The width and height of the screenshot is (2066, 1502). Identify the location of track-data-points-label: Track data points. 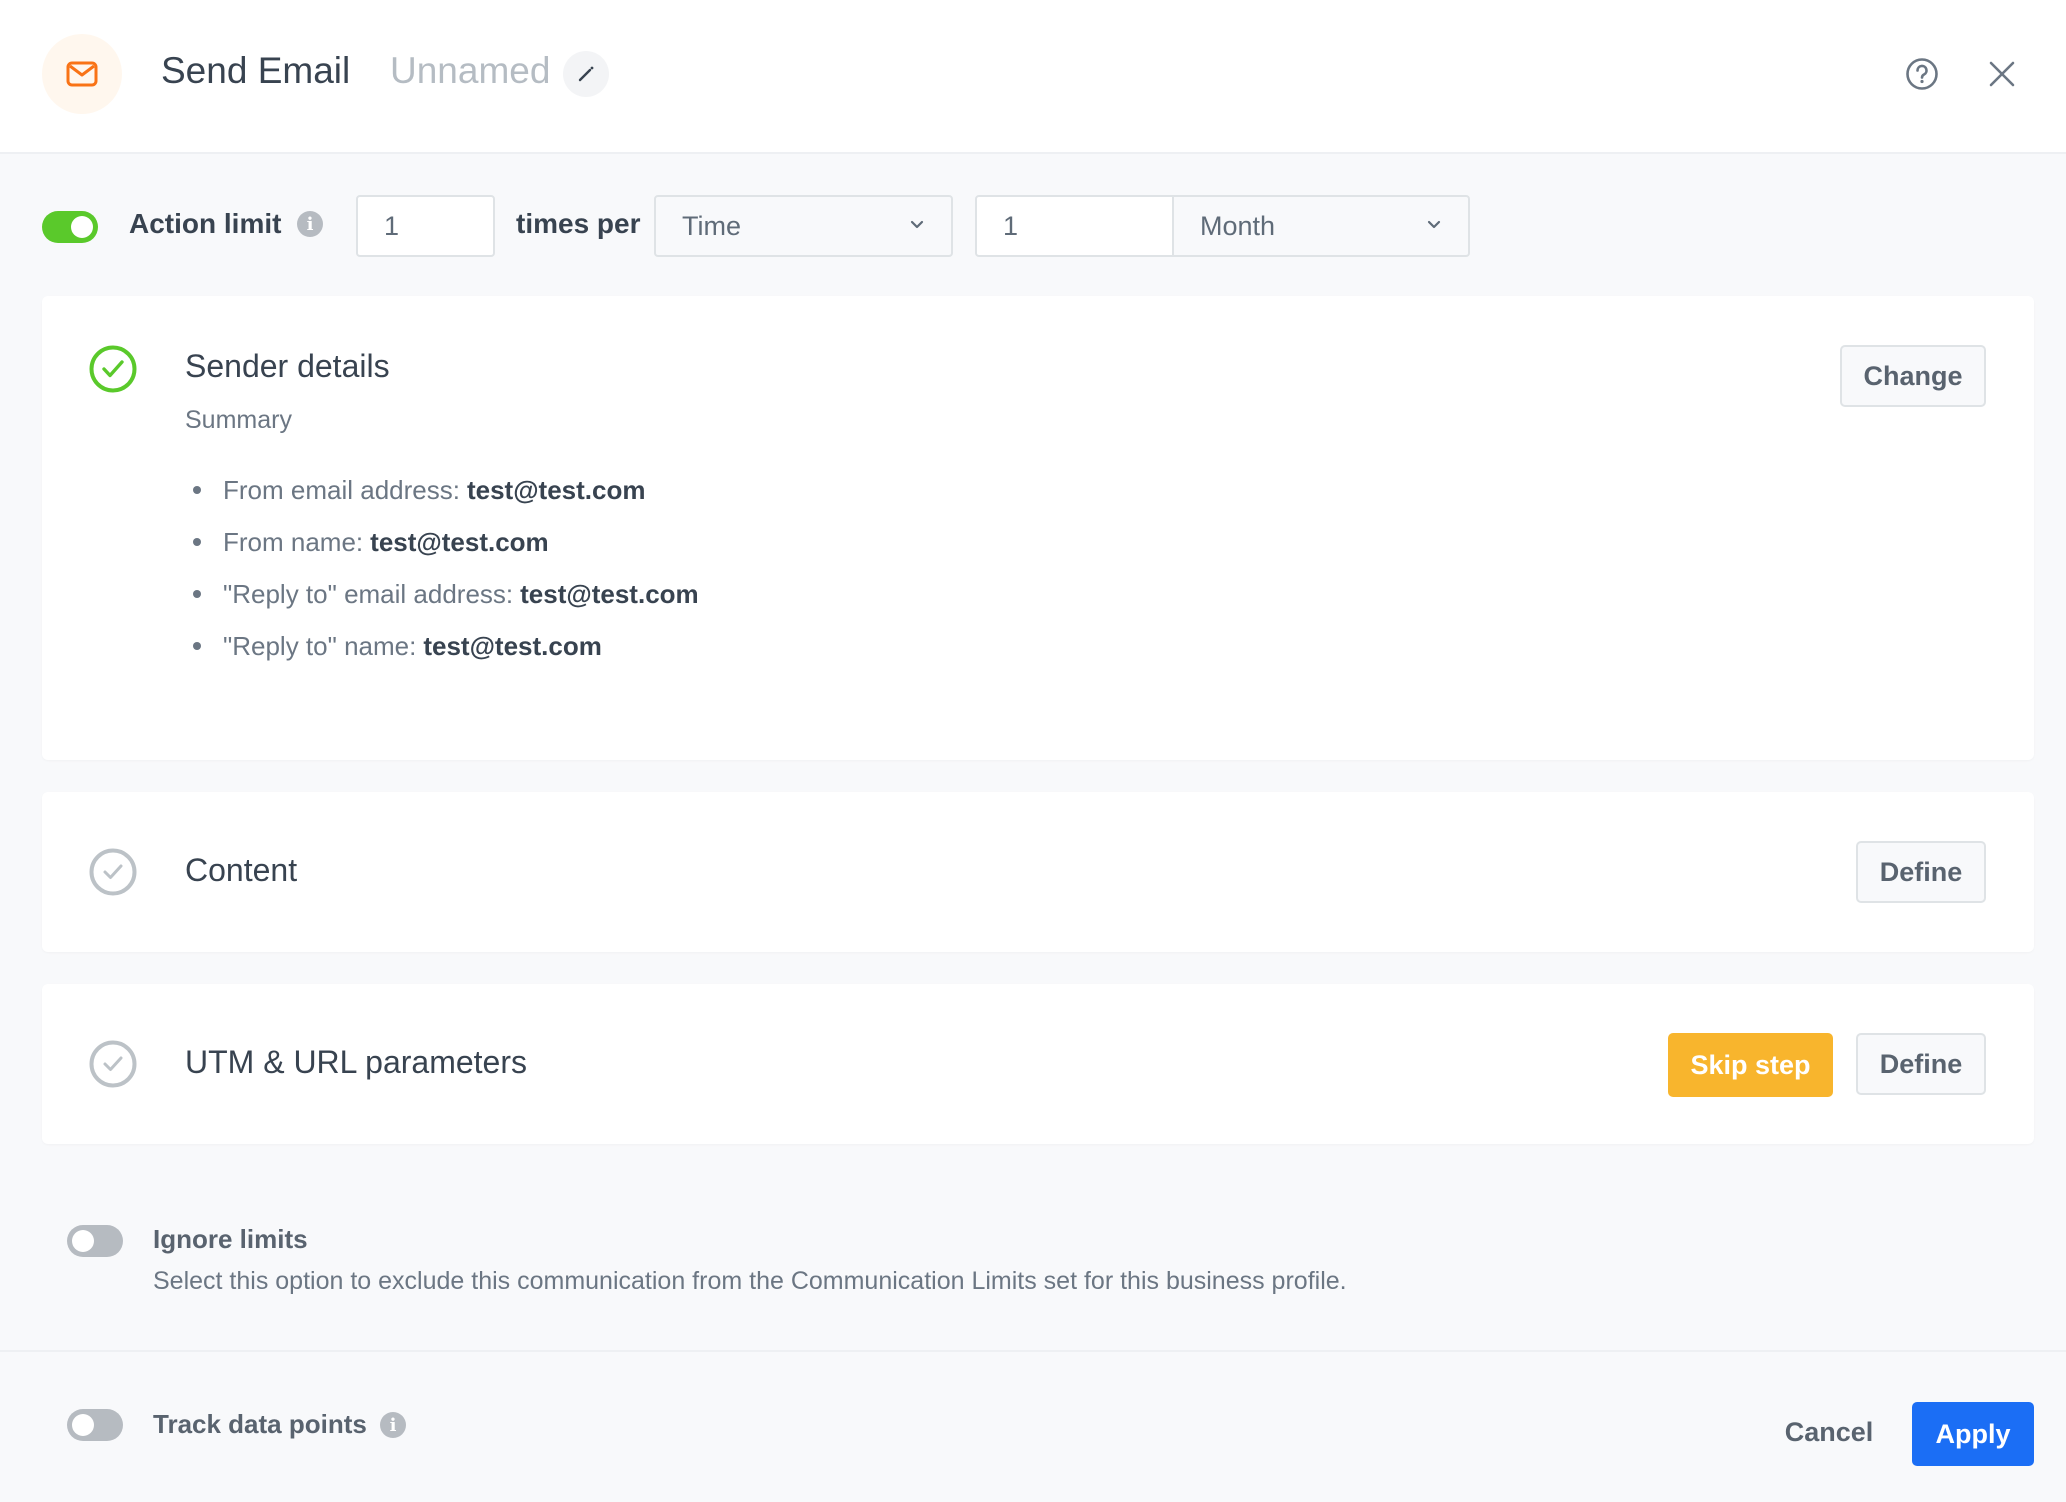
(260, 1424).